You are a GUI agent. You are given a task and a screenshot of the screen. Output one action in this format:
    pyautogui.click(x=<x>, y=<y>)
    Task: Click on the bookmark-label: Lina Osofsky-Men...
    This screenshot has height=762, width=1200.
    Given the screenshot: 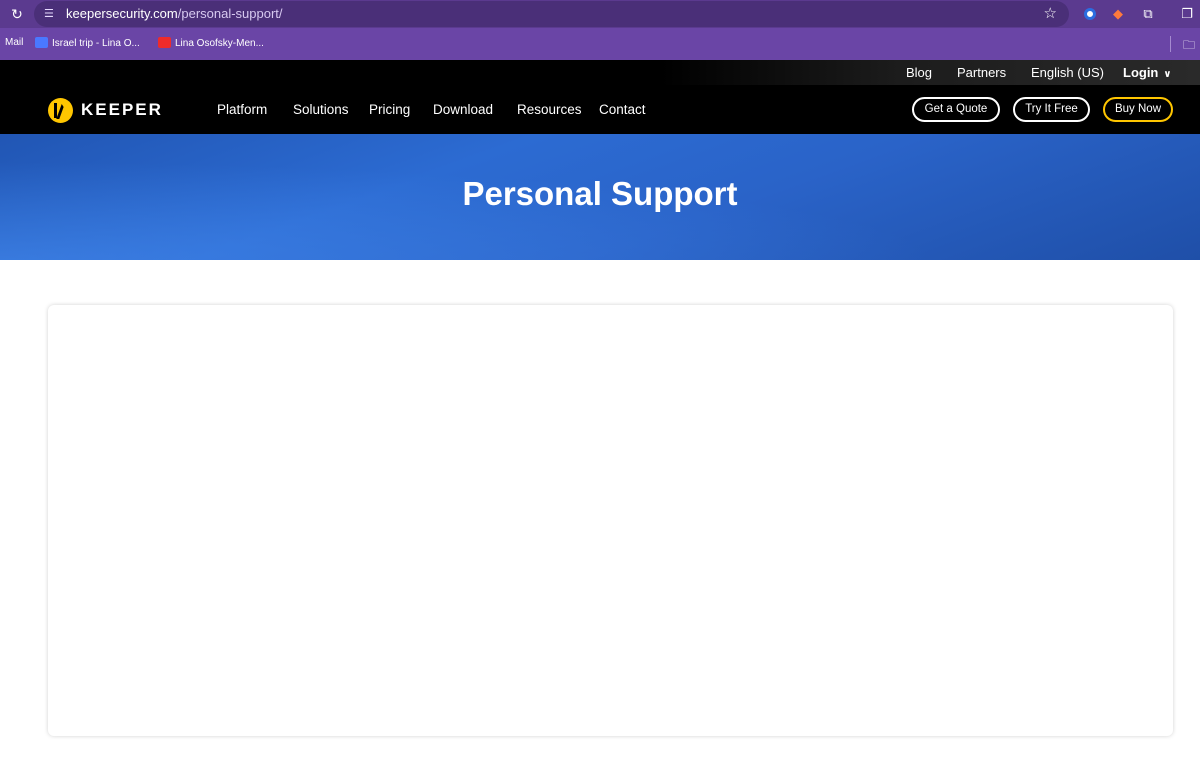 What is the action you would take?
    pyautogui.click(x=219, y=43)
    